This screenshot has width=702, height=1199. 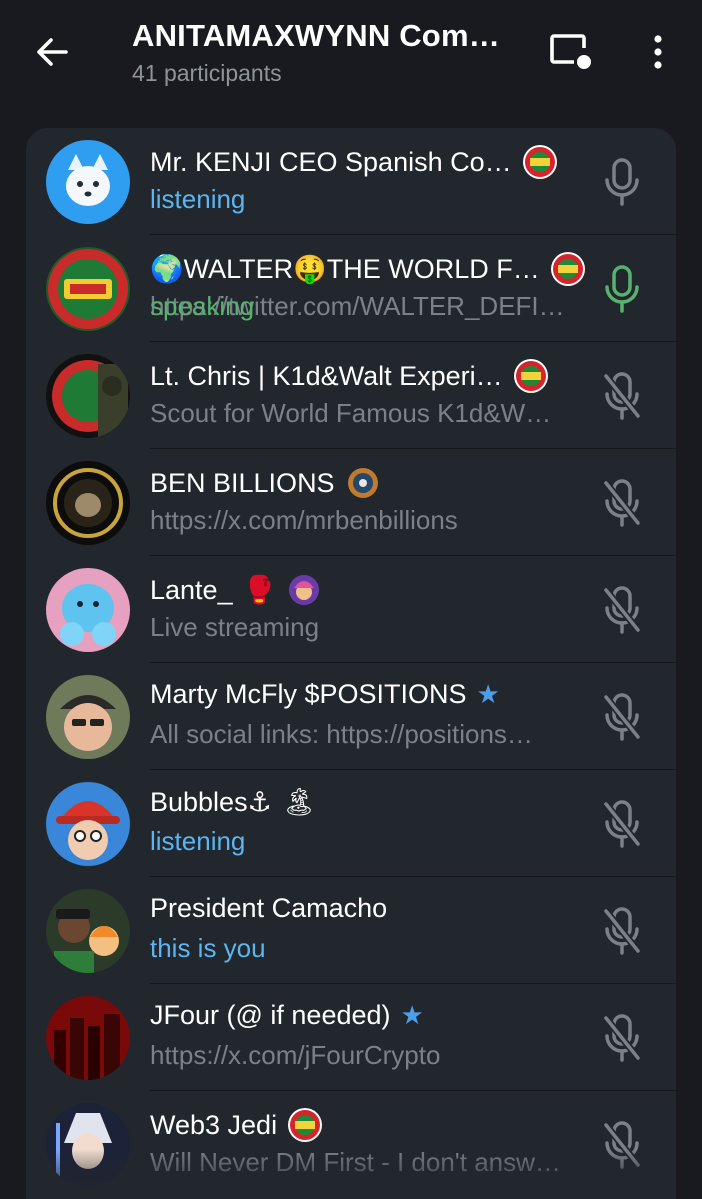 What do you see at coordinates (351, 55) in the screenshot?
I see `app-bar: ANITAMAXWYNN Com… 41 participants` at bounding box center [351, 55].